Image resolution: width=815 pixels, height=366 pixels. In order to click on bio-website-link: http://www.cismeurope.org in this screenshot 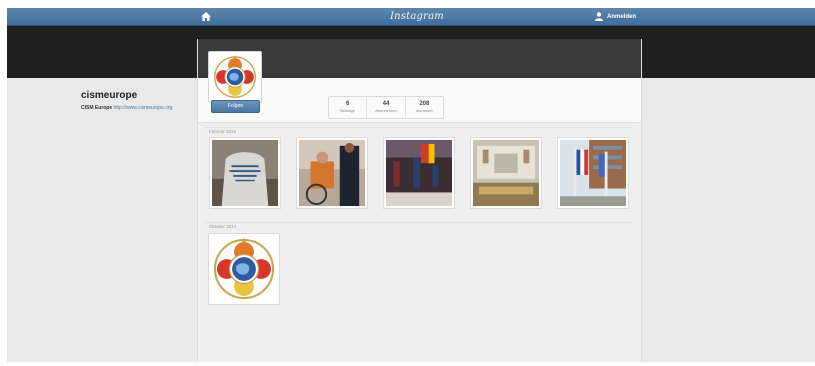, I will do `click(143, 108)`.